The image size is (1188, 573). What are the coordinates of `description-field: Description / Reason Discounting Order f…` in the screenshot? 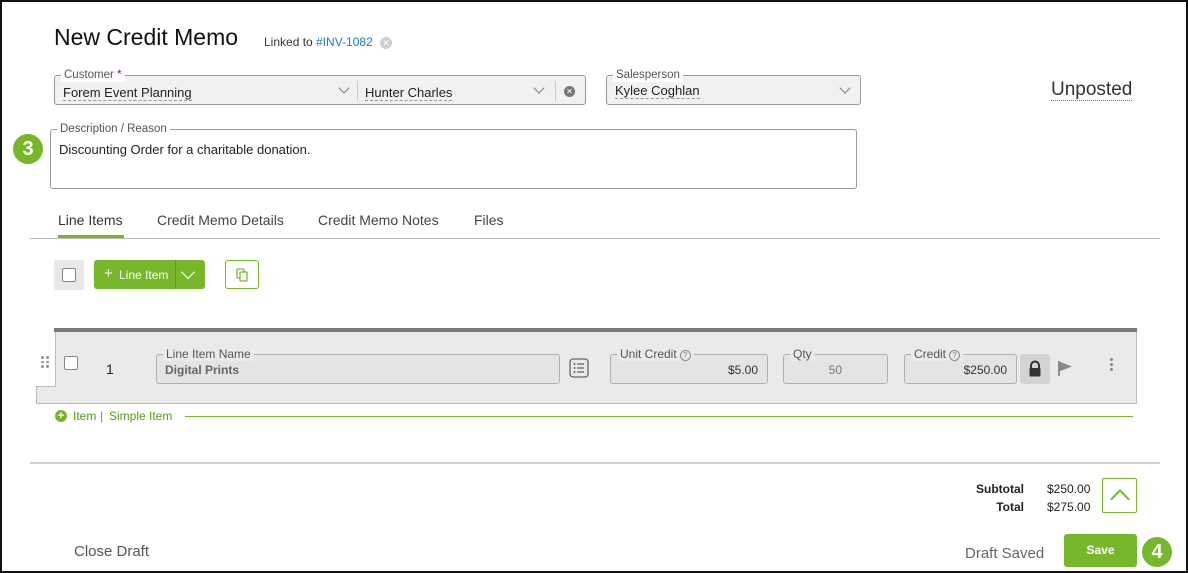 It's located at (453, 155).